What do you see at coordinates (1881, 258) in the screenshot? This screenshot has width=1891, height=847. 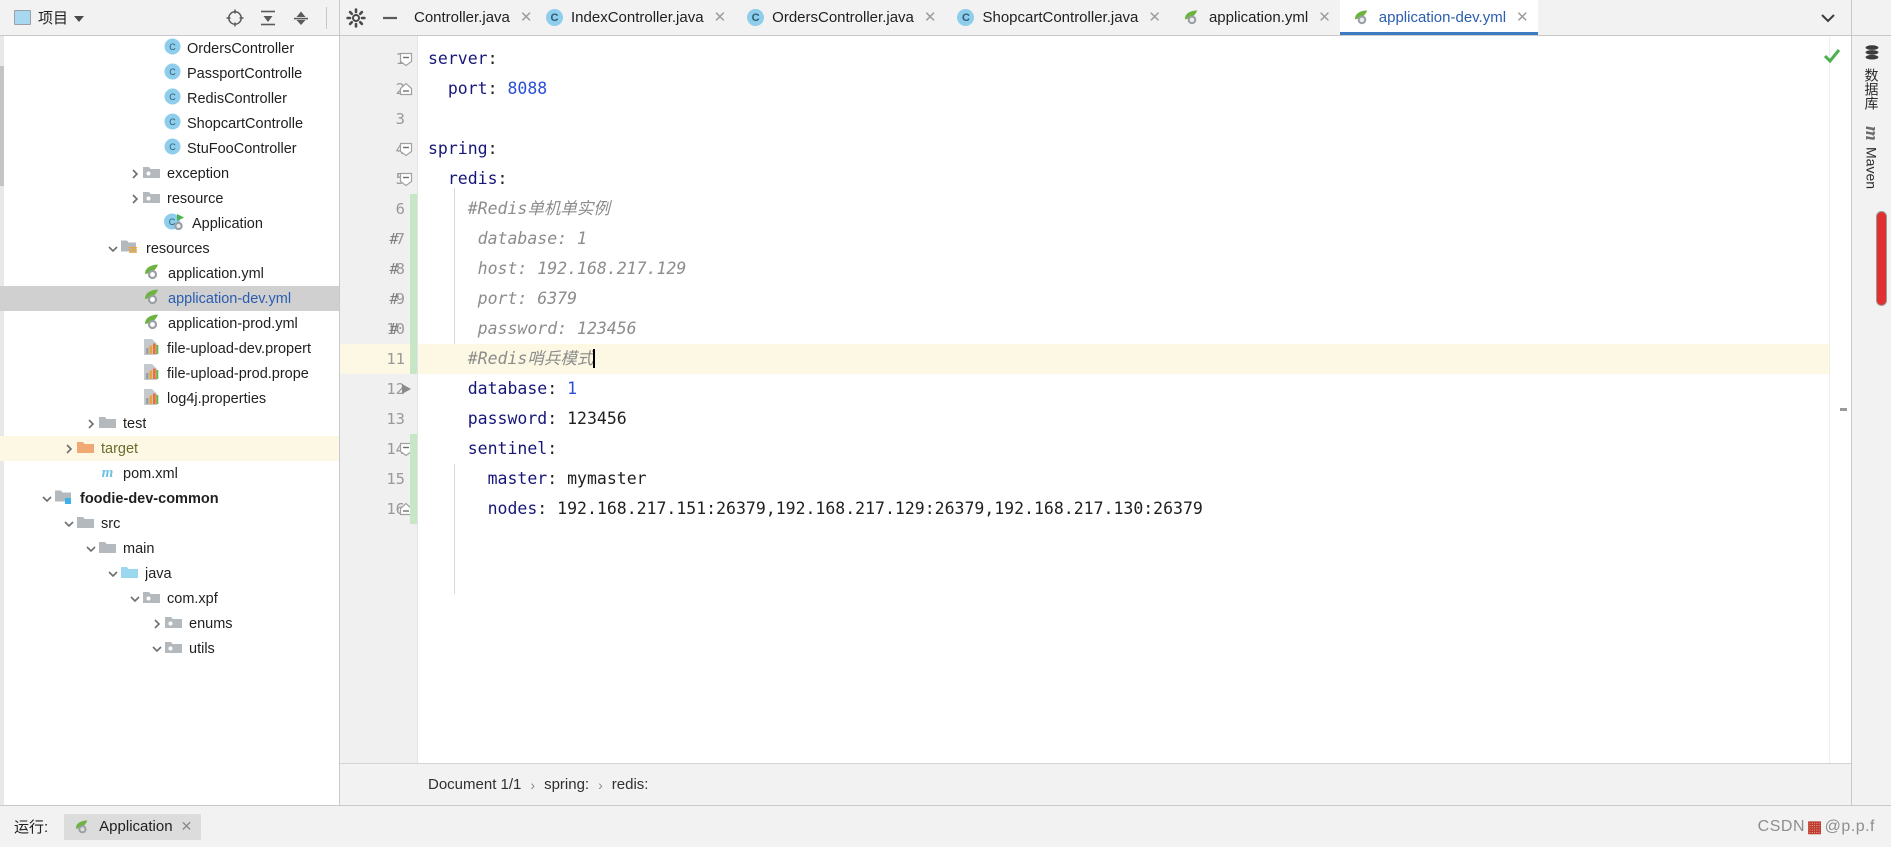 I see `editor-scrollbar-thumb` at bounding box center [1881, 258].